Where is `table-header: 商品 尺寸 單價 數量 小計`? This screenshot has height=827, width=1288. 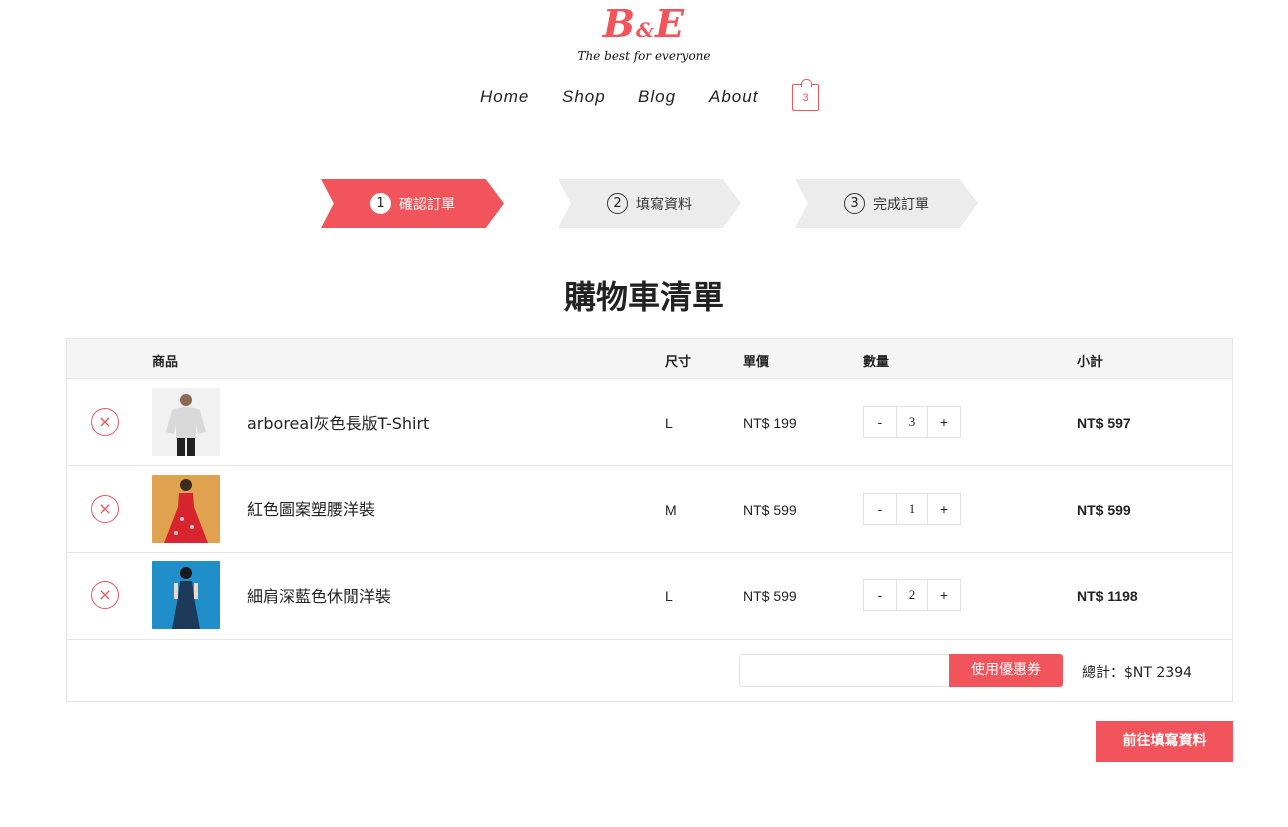 table-header: 商品 尺寸 單價 數量 小計 is located at coordinates (649, 359).